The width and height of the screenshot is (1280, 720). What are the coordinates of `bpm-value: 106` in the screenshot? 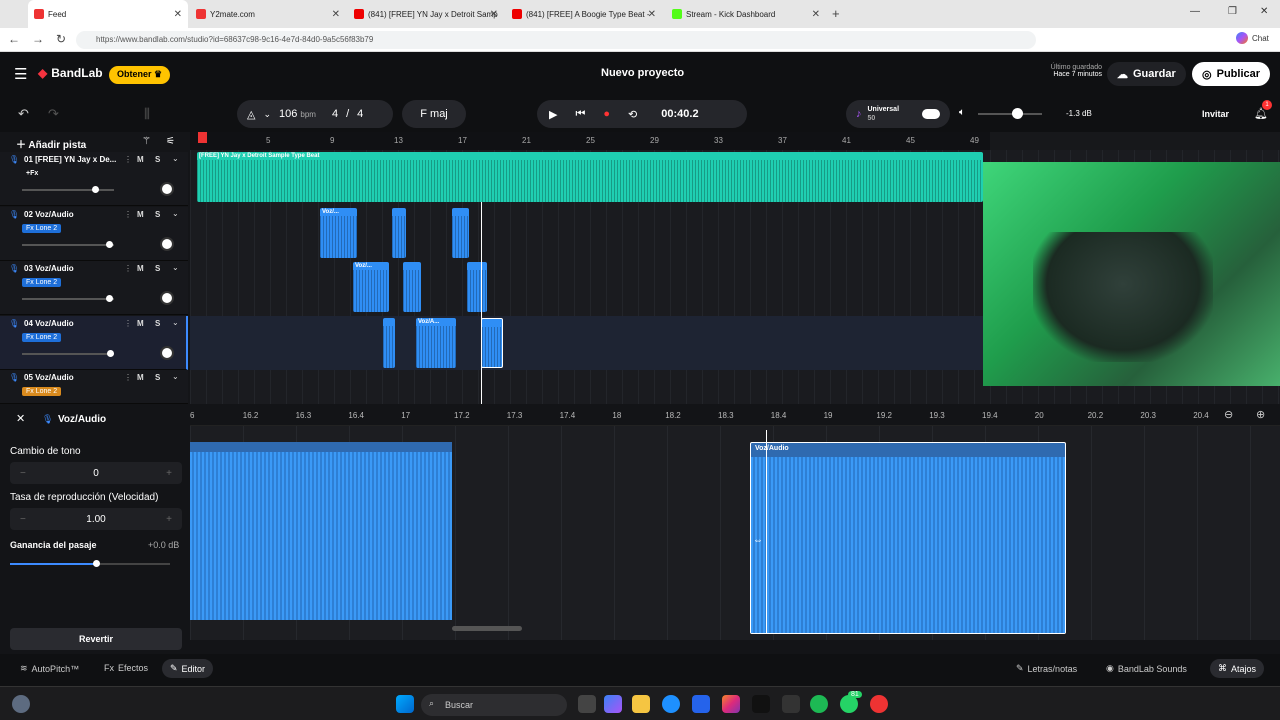 It's located at (288, 114).